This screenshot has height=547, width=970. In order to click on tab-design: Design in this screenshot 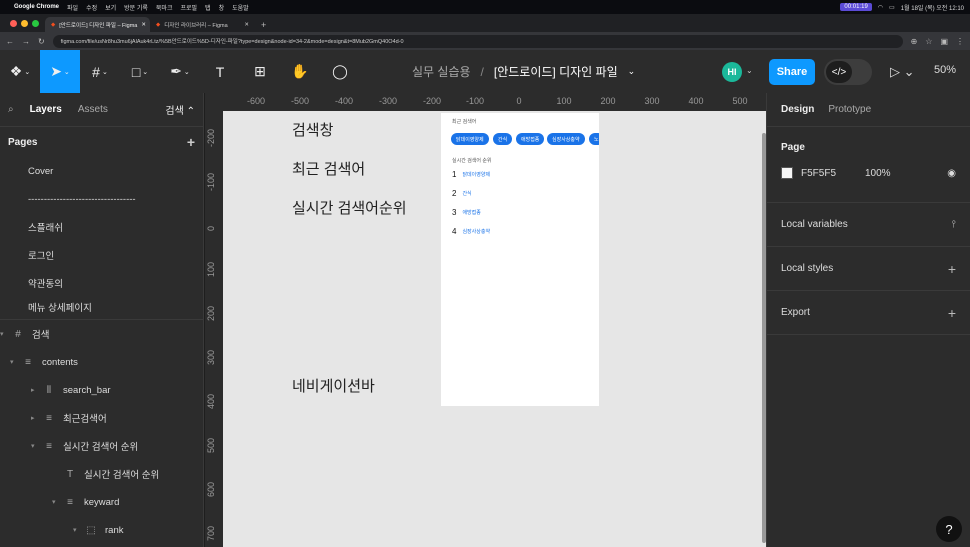, I will do `click(797, 109)`.